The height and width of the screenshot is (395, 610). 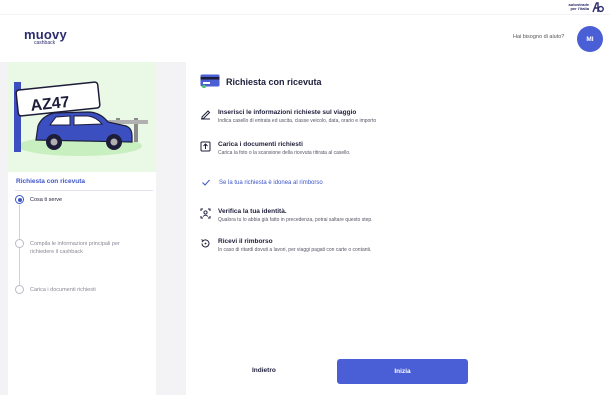 I want to click on eligibility-check: Se la tua richiesta è idonea al rimborso, so click(x=262, y=182).